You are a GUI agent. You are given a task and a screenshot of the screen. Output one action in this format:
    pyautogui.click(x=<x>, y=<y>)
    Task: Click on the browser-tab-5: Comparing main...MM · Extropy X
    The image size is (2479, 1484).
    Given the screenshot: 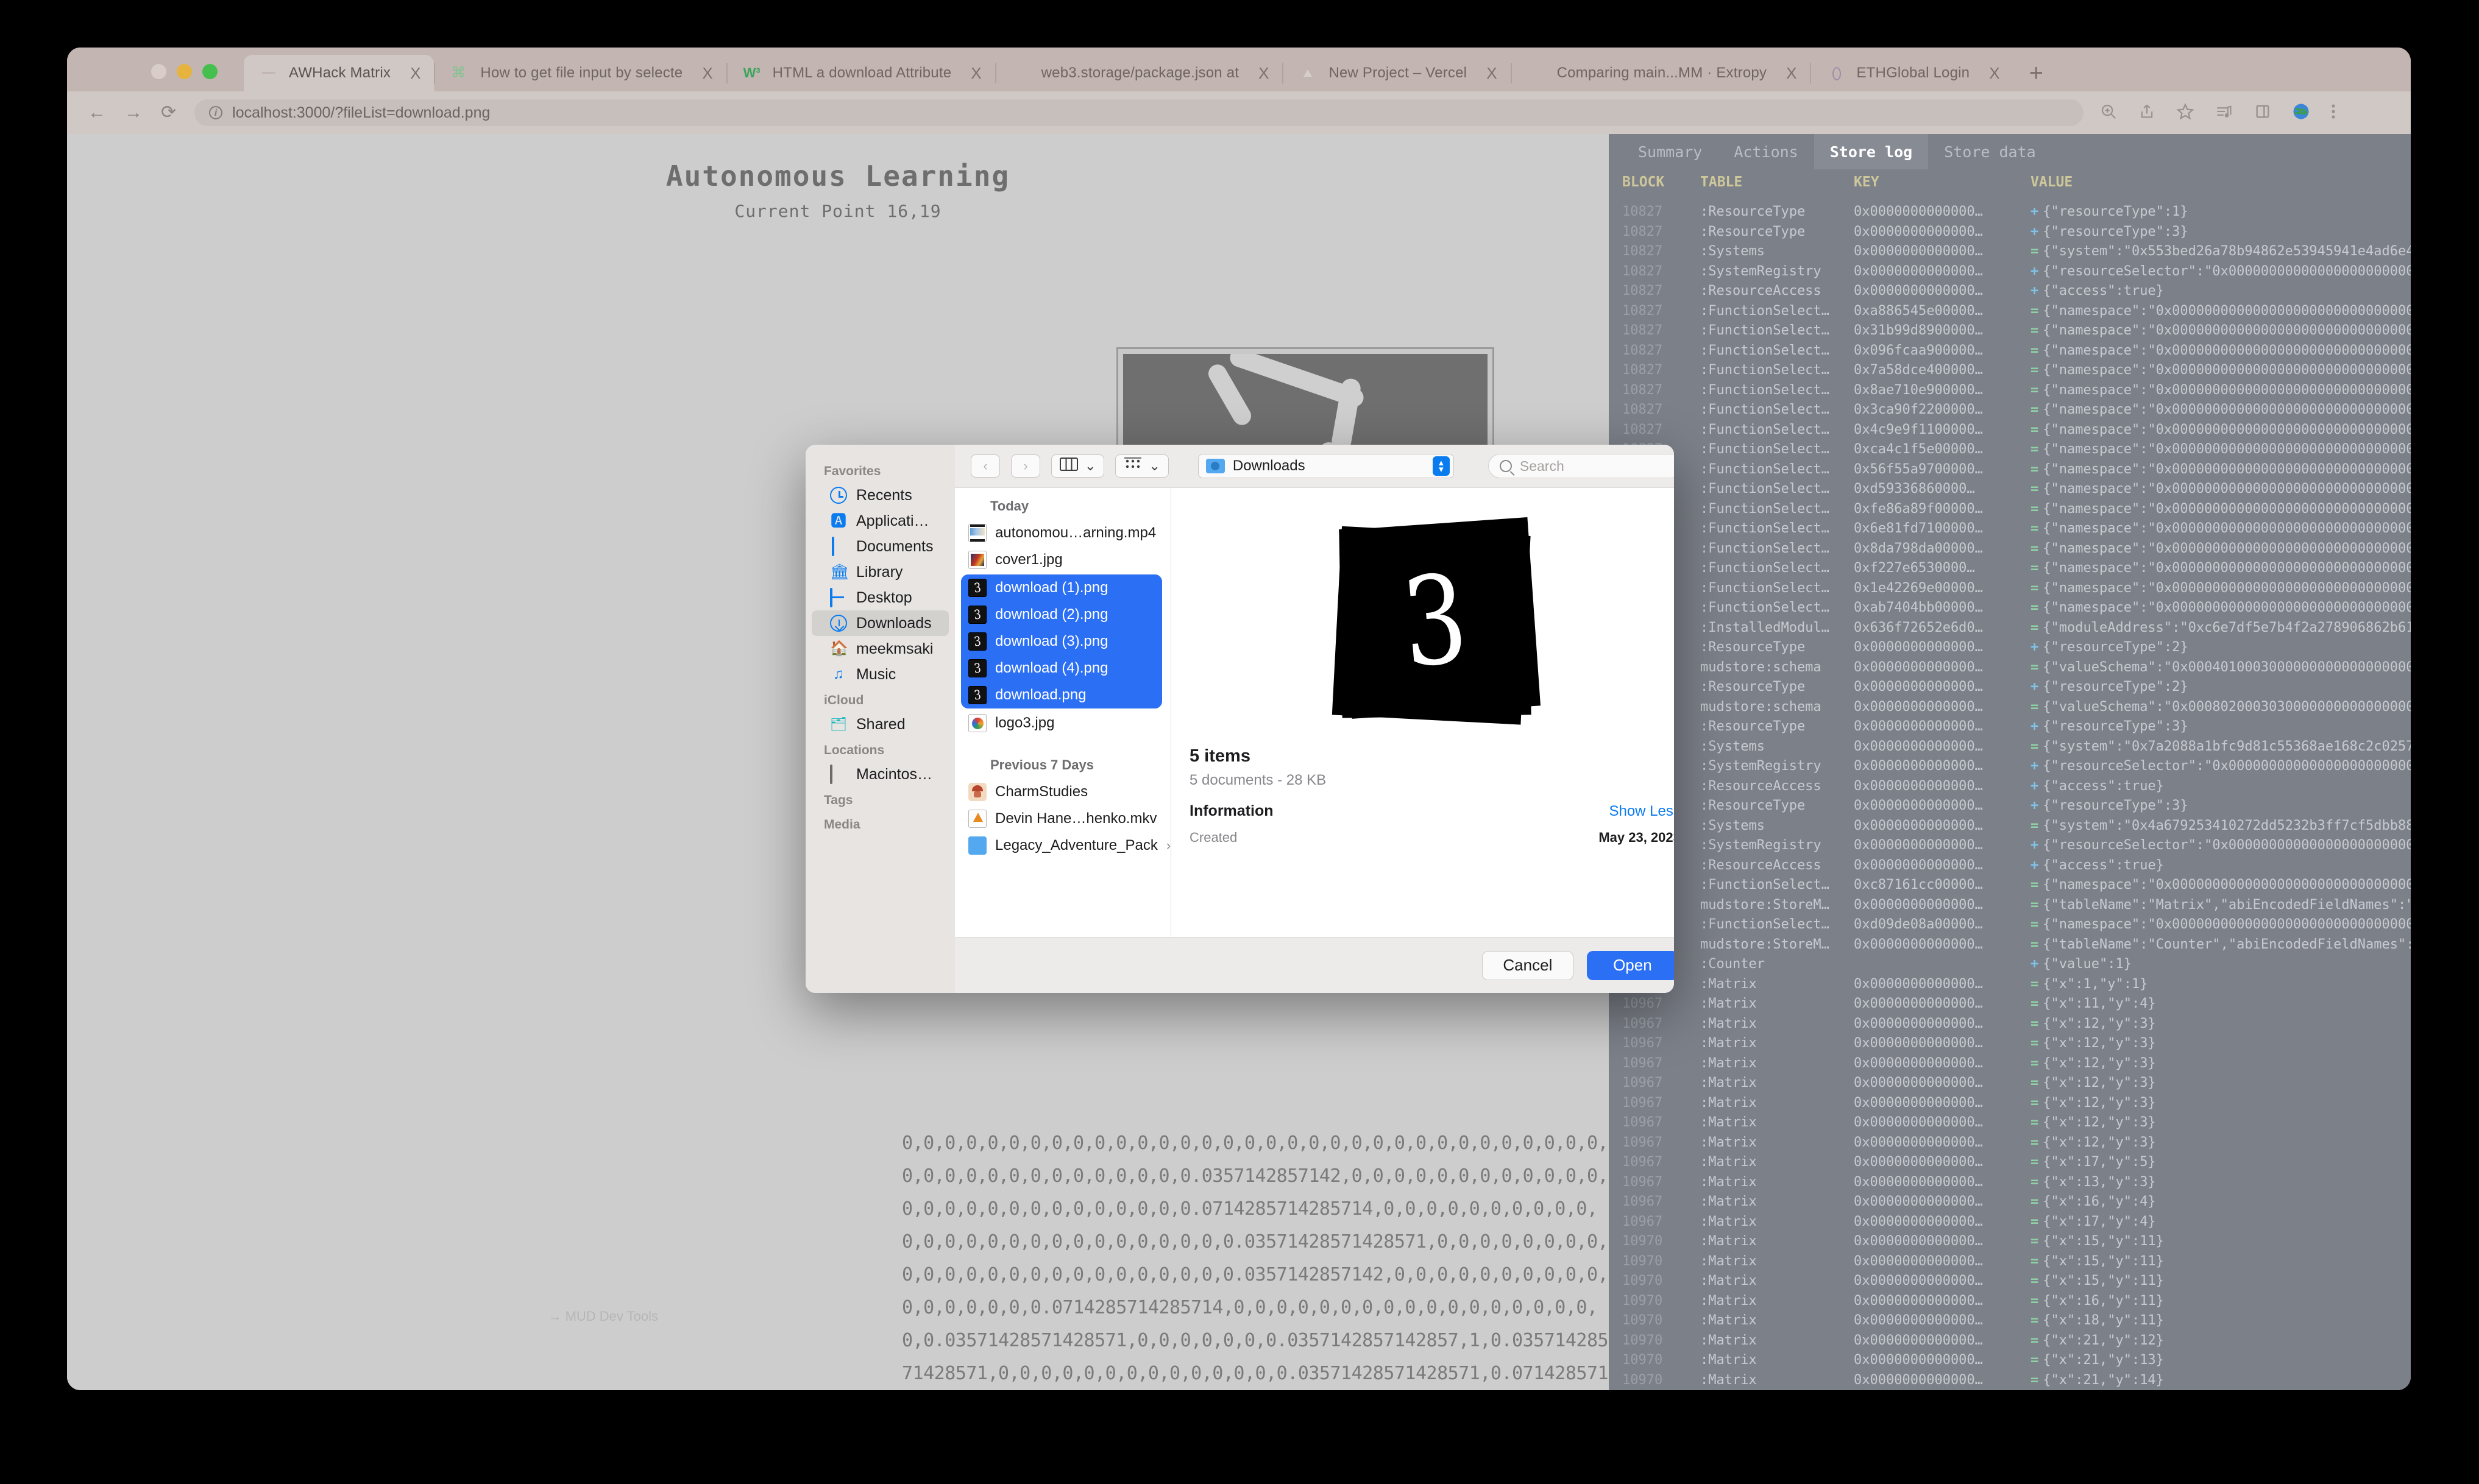 What is the action you would take?
    pyautogui.click(x=1661, y=73)
    